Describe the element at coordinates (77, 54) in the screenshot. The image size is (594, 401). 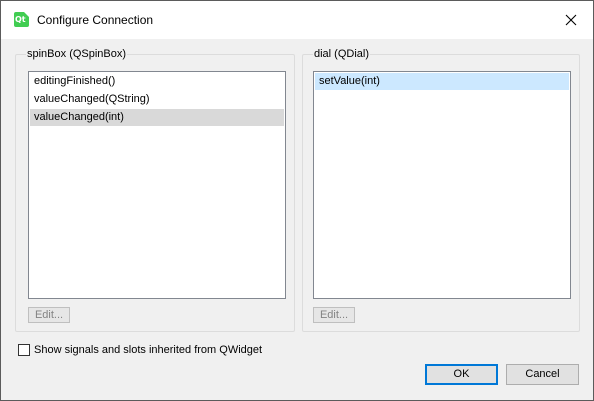
I see `signals-group-title: spinBox (QSpinBox)` at that location.